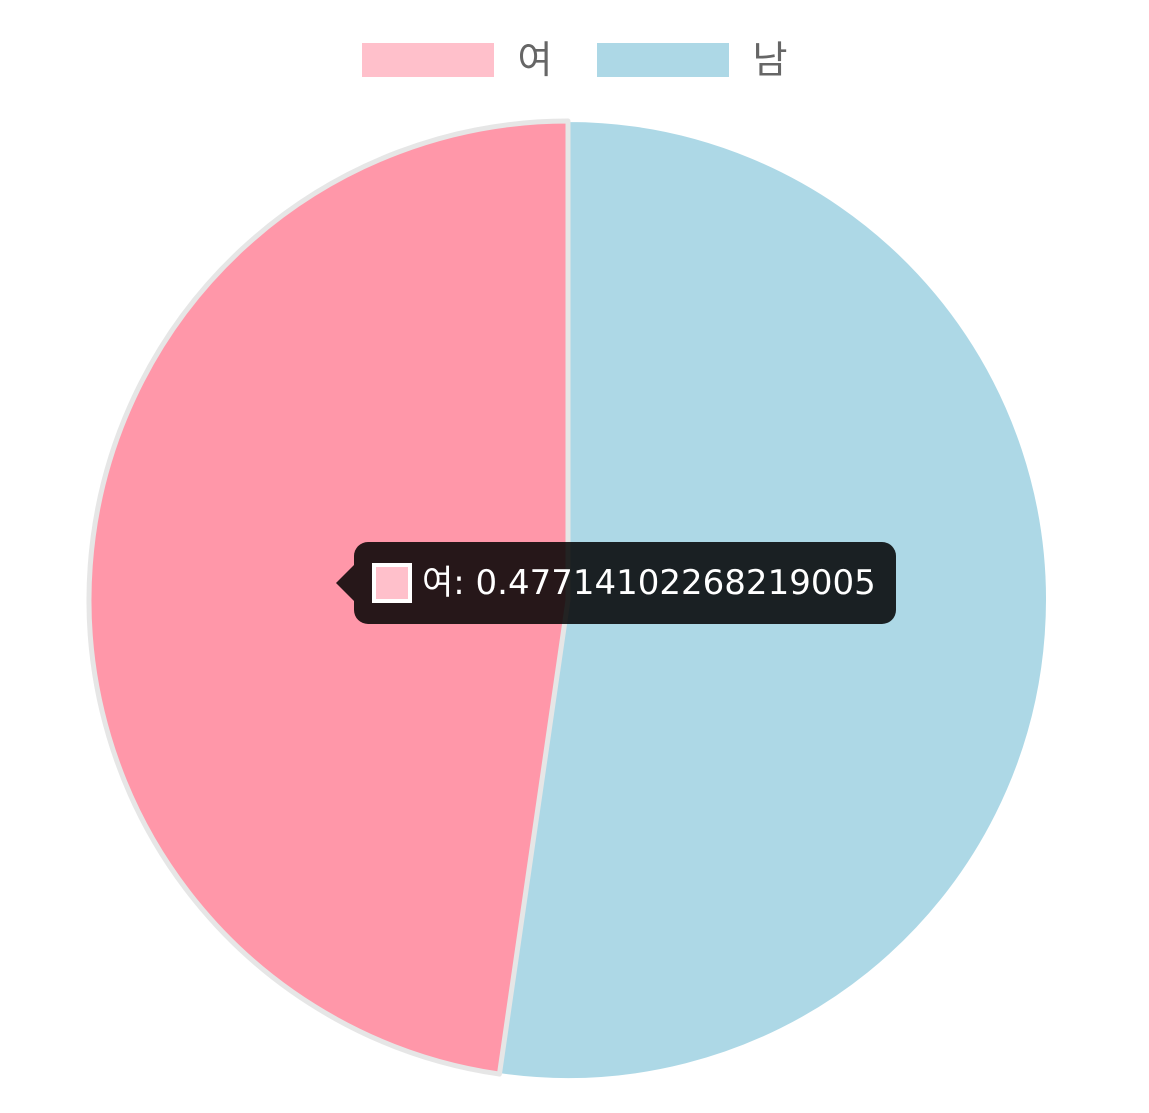 The width and height of the screenshot is (1149, 1113). I want to click on chart-tooltip: 여: 0.47714102268219005, so click(616, 583).